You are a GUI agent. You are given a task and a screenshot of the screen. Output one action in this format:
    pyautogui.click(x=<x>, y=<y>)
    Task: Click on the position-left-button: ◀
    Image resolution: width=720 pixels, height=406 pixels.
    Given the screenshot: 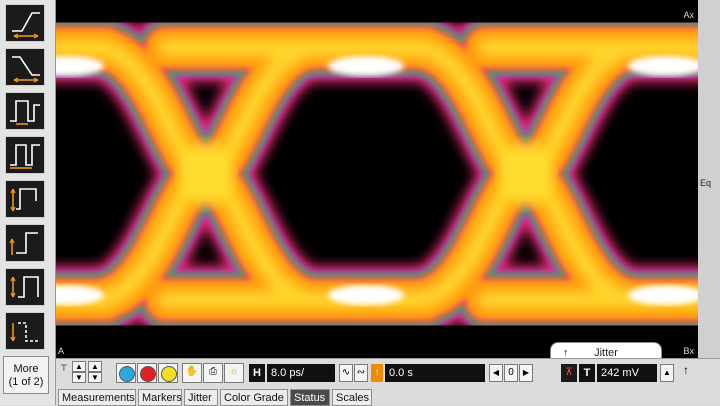 What is the action you would take?
    pyautogui.click(x=496, y=373)
    